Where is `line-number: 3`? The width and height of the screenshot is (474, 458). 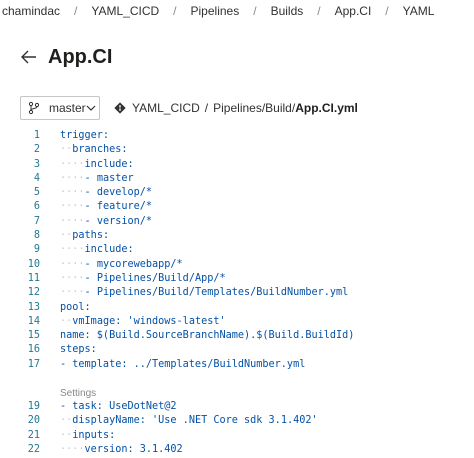
line-number: 3 is located at coordinates (36, 164).